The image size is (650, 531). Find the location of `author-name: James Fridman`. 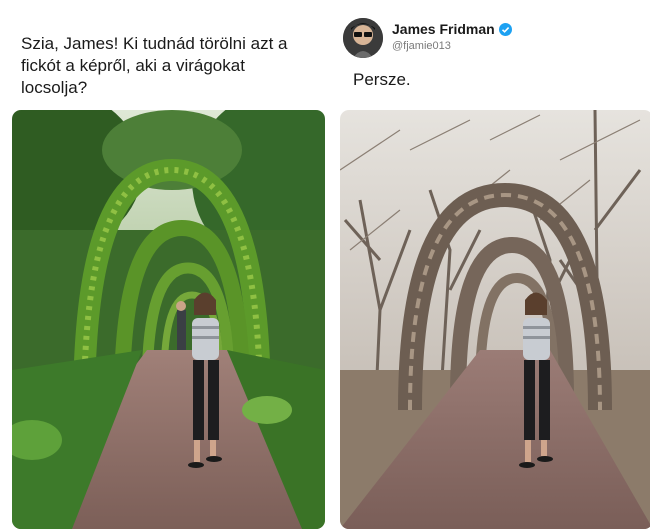

author-name: James Fridman is located at coordinates (443, 29).